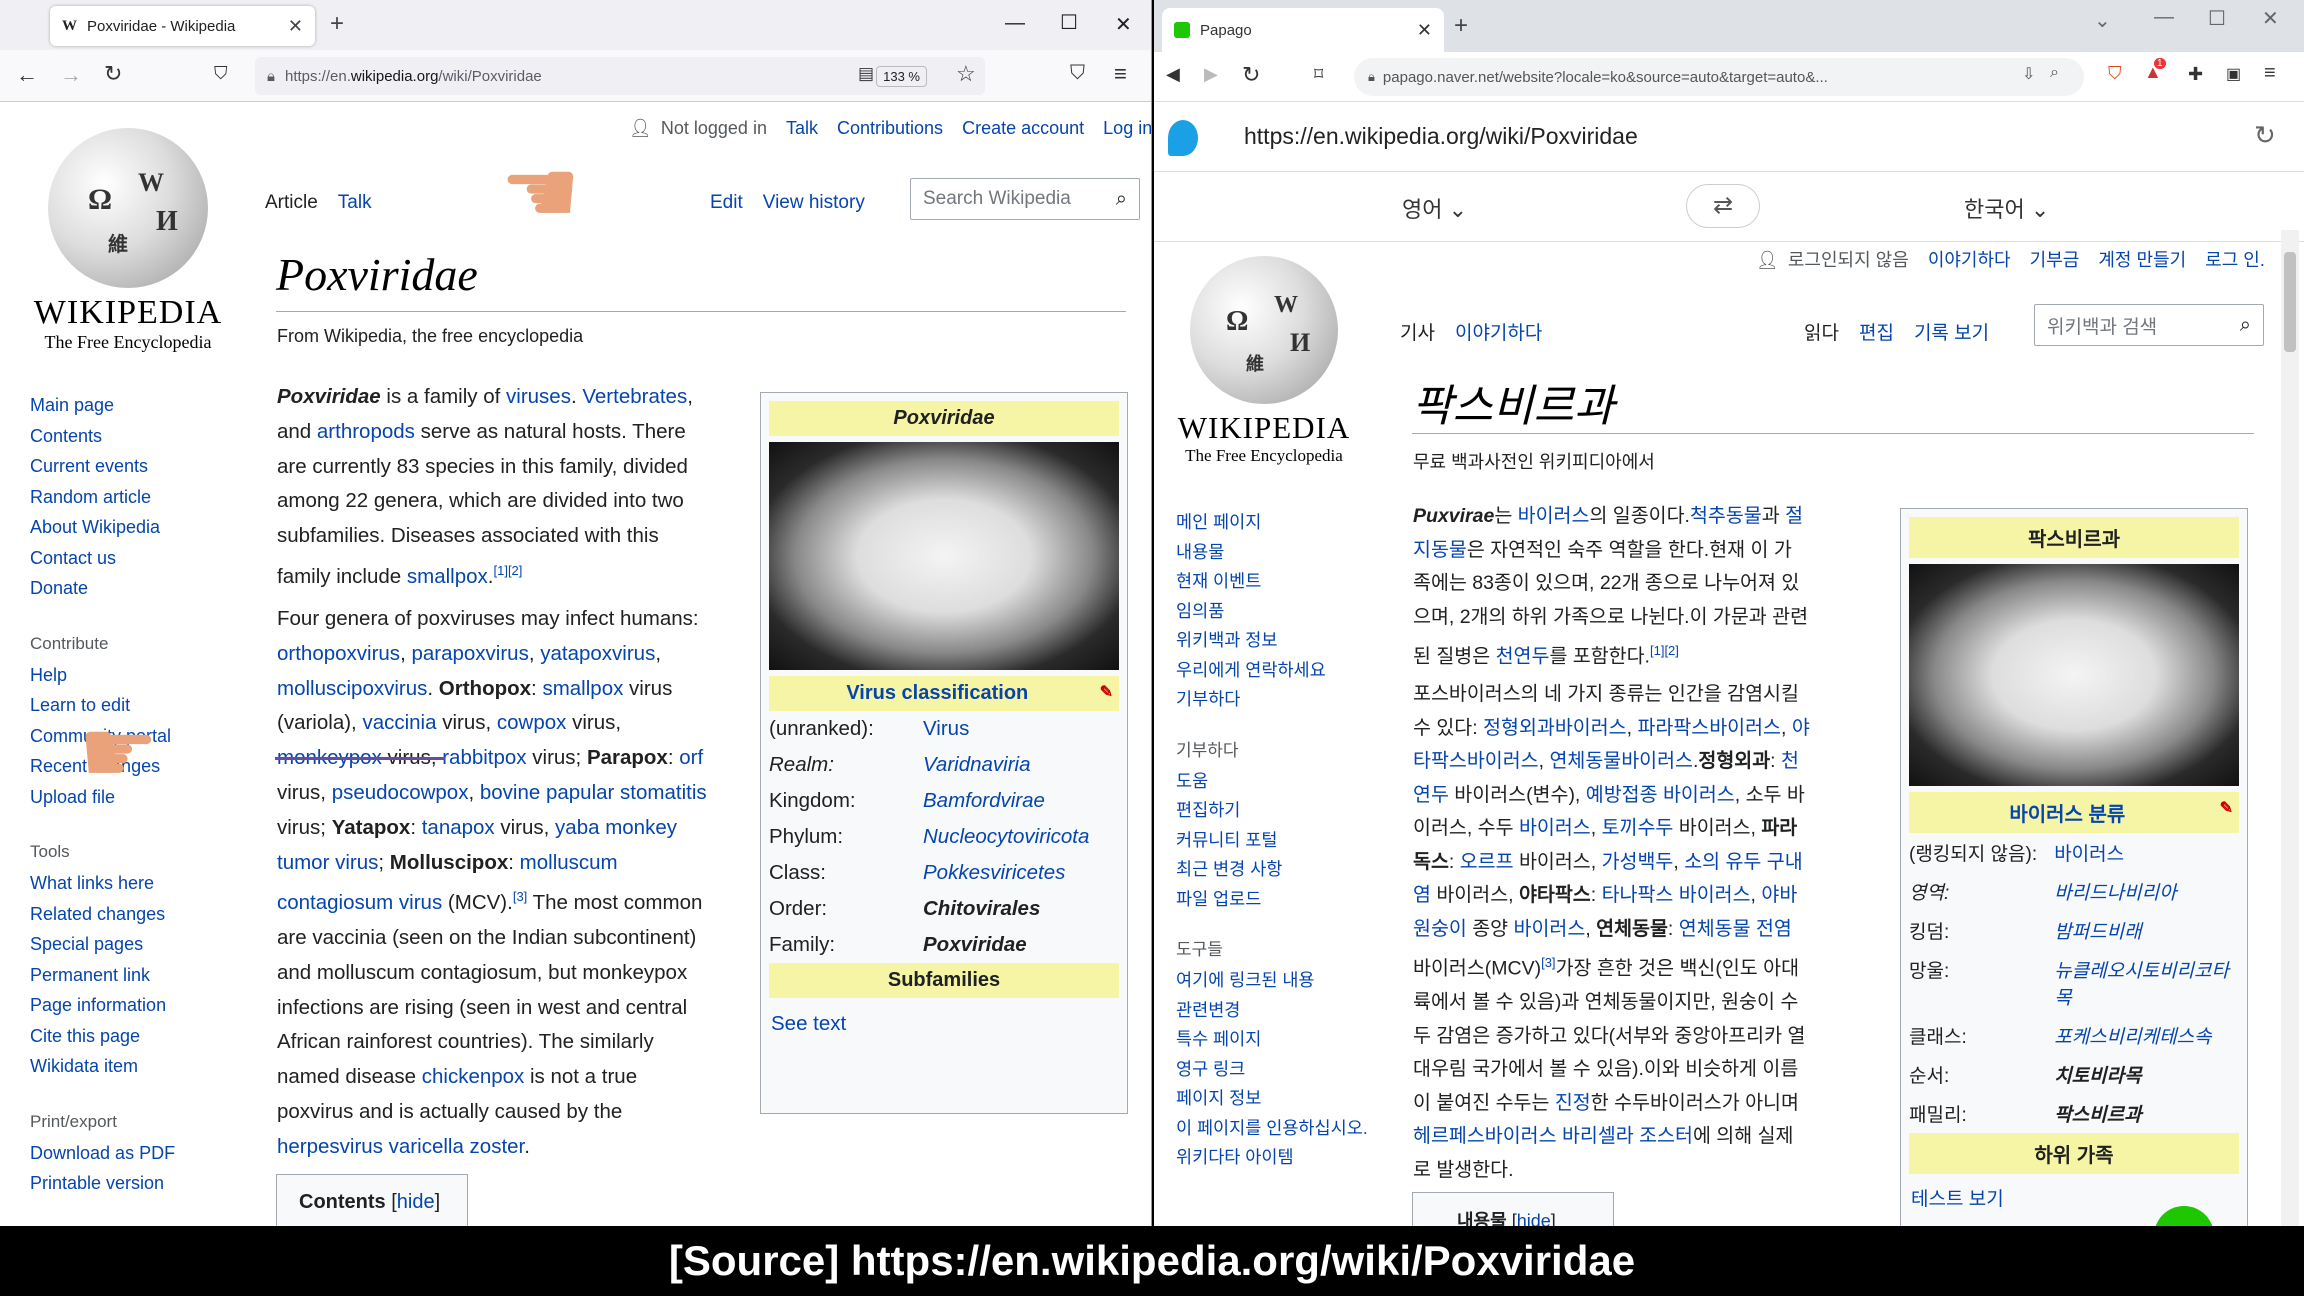 The height and width of the screenshot is (1296, 2304). Describe the element at coordinates (2235, 260) in the screenshot. I see `login-link: 로그 인.` at that location.